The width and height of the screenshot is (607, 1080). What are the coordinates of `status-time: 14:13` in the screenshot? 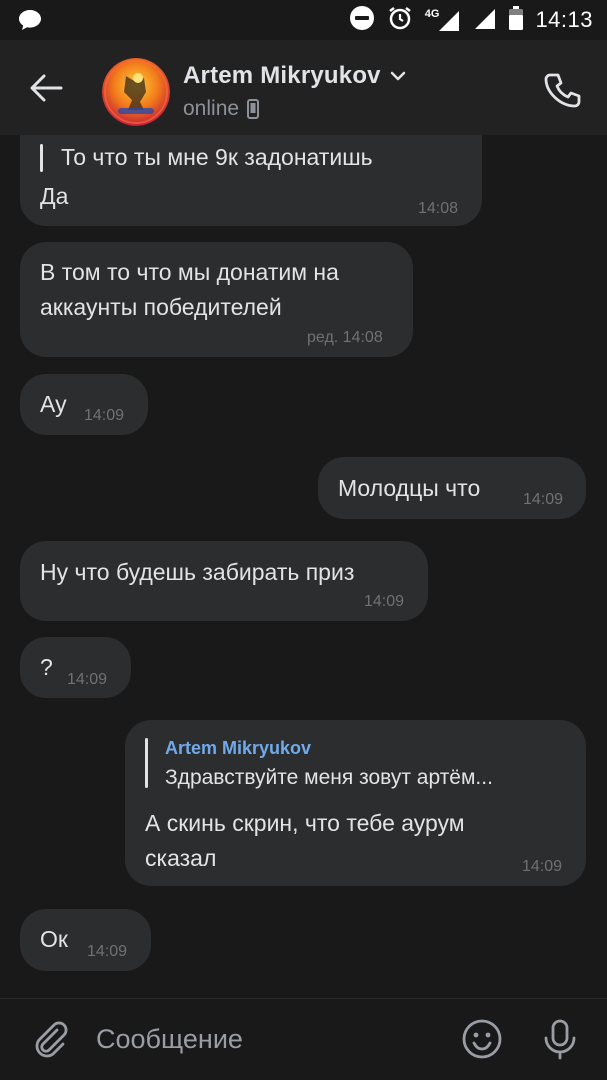 It's located at (564, 19).